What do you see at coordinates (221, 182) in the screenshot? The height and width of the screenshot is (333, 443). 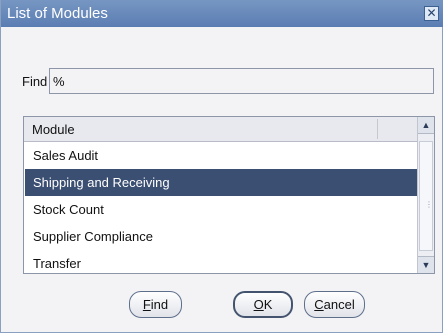 I see `list-item-selected: Shipping and Receiving` at bounding box center [221, 182].